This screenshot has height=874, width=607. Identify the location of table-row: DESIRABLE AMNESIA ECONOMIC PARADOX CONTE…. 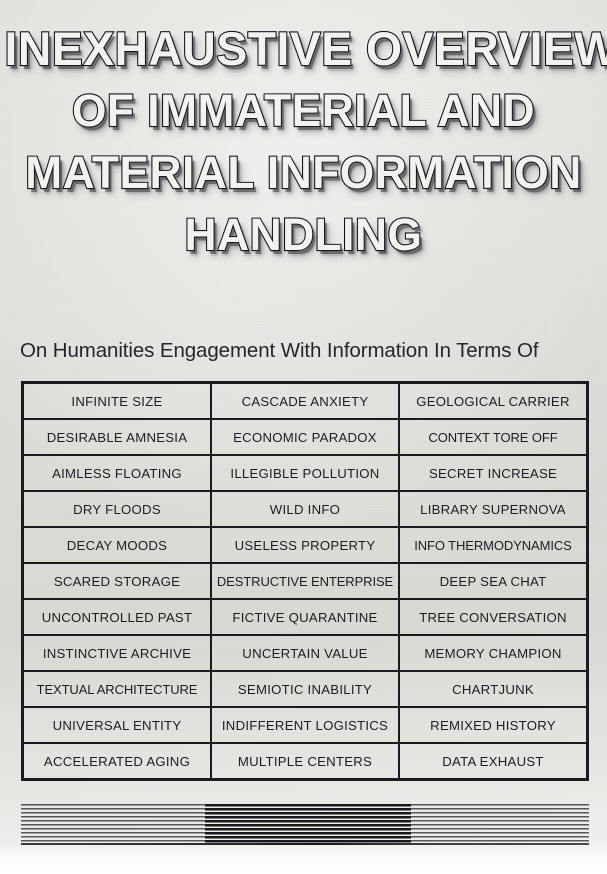
(305, 438).